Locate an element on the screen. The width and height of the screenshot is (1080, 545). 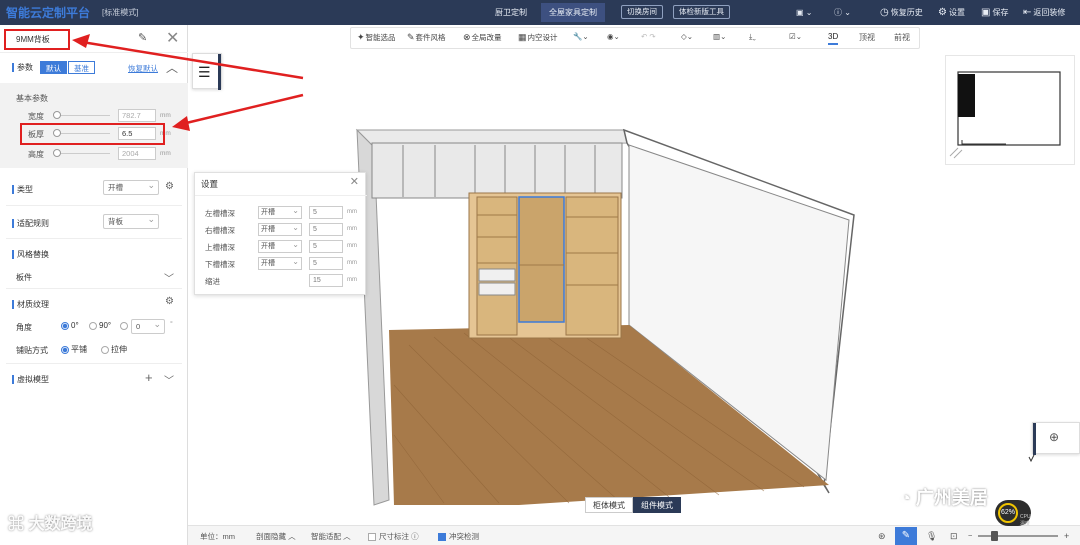
magic-icon: ✦ is located at coordinates (361, 37).